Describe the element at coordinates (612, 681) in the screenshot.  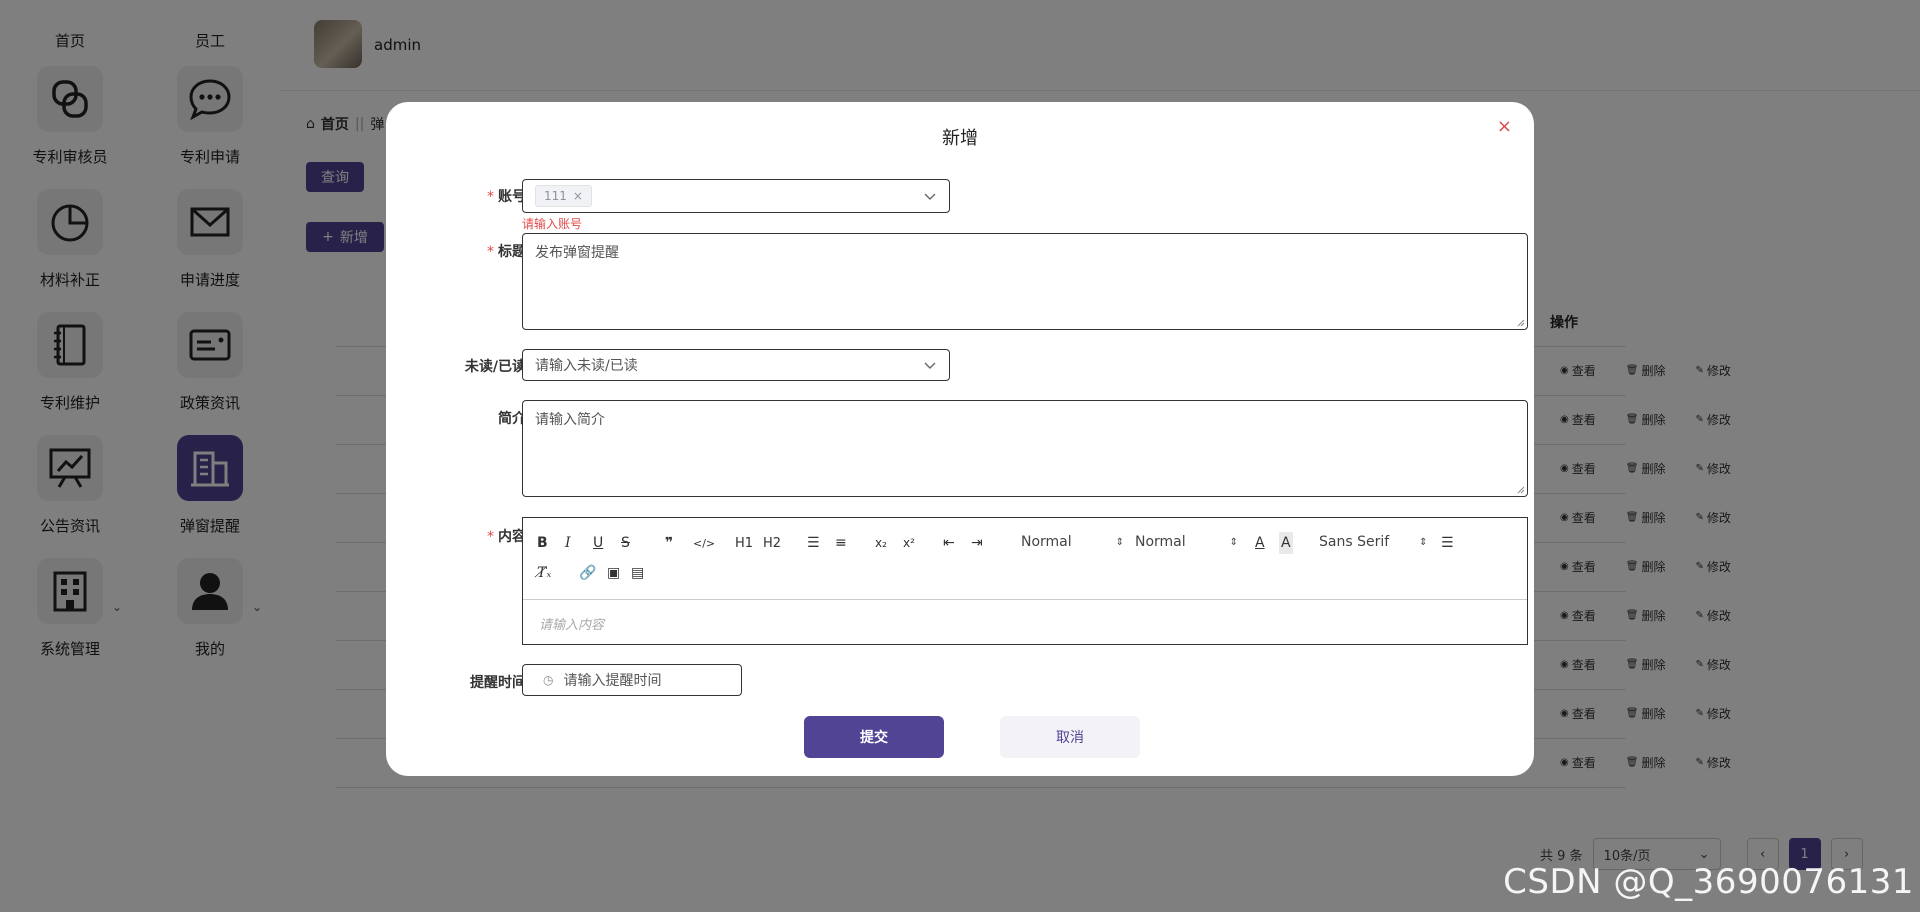
I see `remind-time-placeholder: 请输入提醒时间` at that location.